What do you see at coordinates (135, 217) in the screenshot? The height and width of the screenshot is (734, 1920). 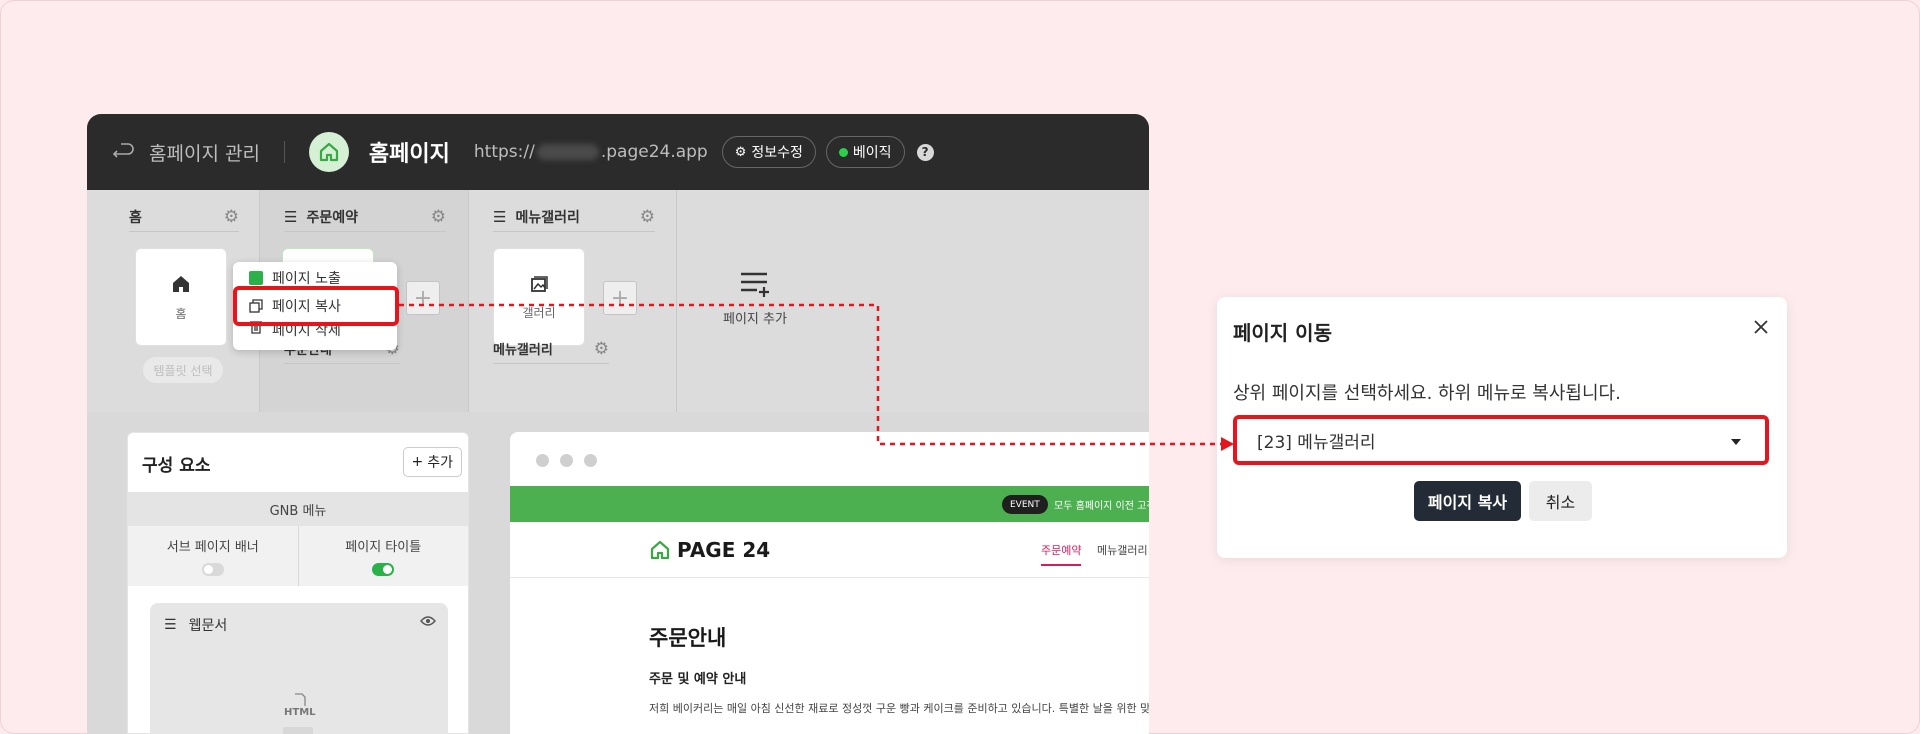 I see `column-title: 홈` at bounding box center [135, 217].